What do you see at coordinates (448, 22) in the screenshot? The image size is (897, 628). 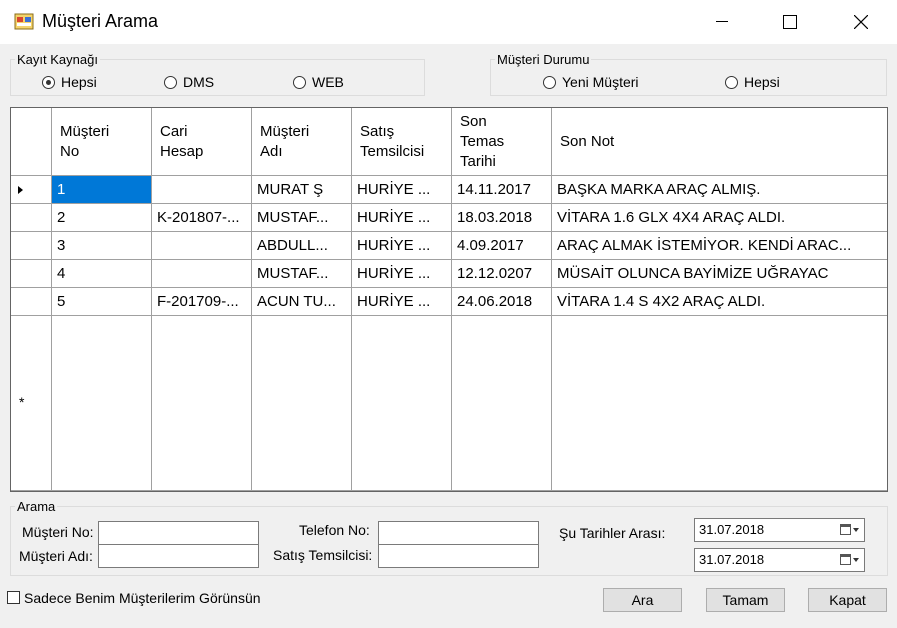 I see `title-bar: Müşteri Arama` at bounding box center [448, 22].